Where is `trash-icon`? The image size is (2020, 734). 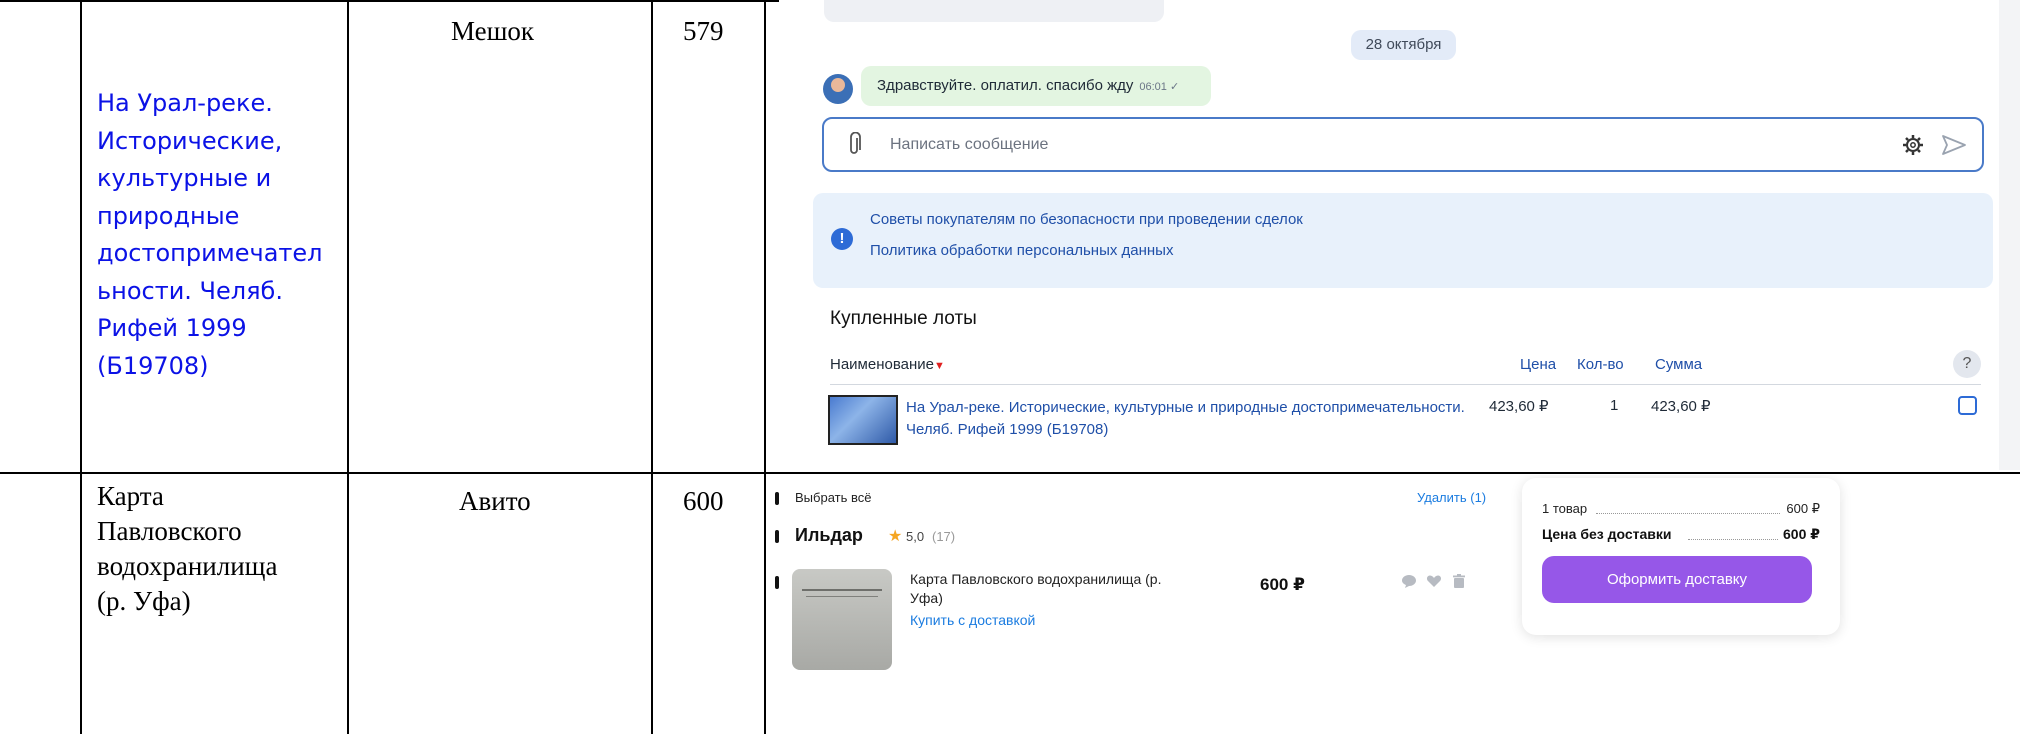
trash-icon is located at coordinates (1459, 581).